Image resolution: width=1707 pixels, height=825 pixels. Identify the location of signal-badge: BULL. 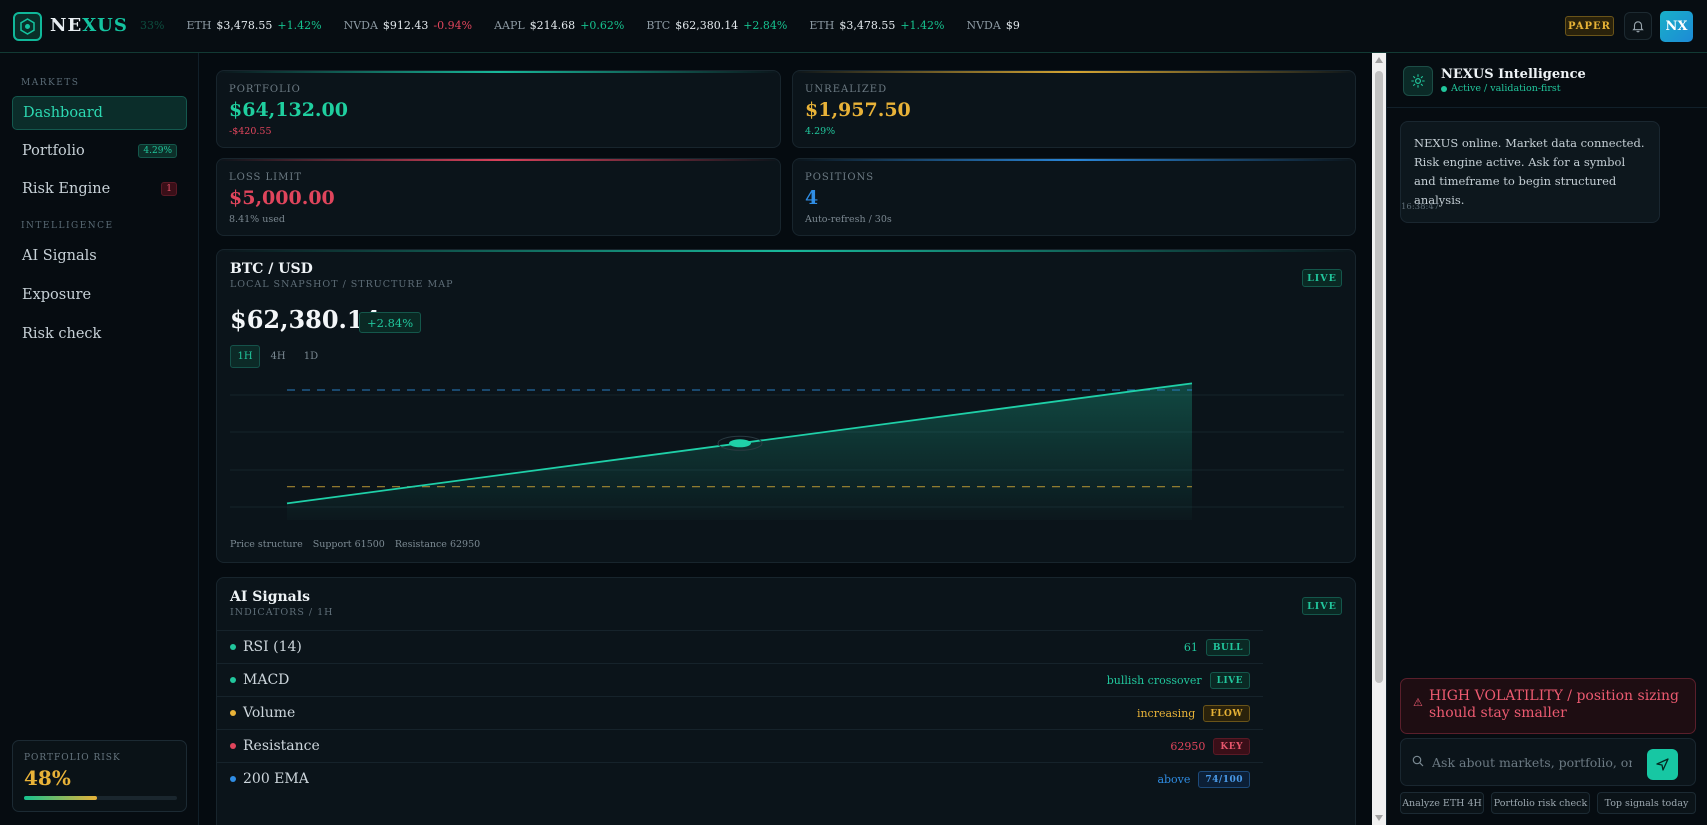
(1227, 647).